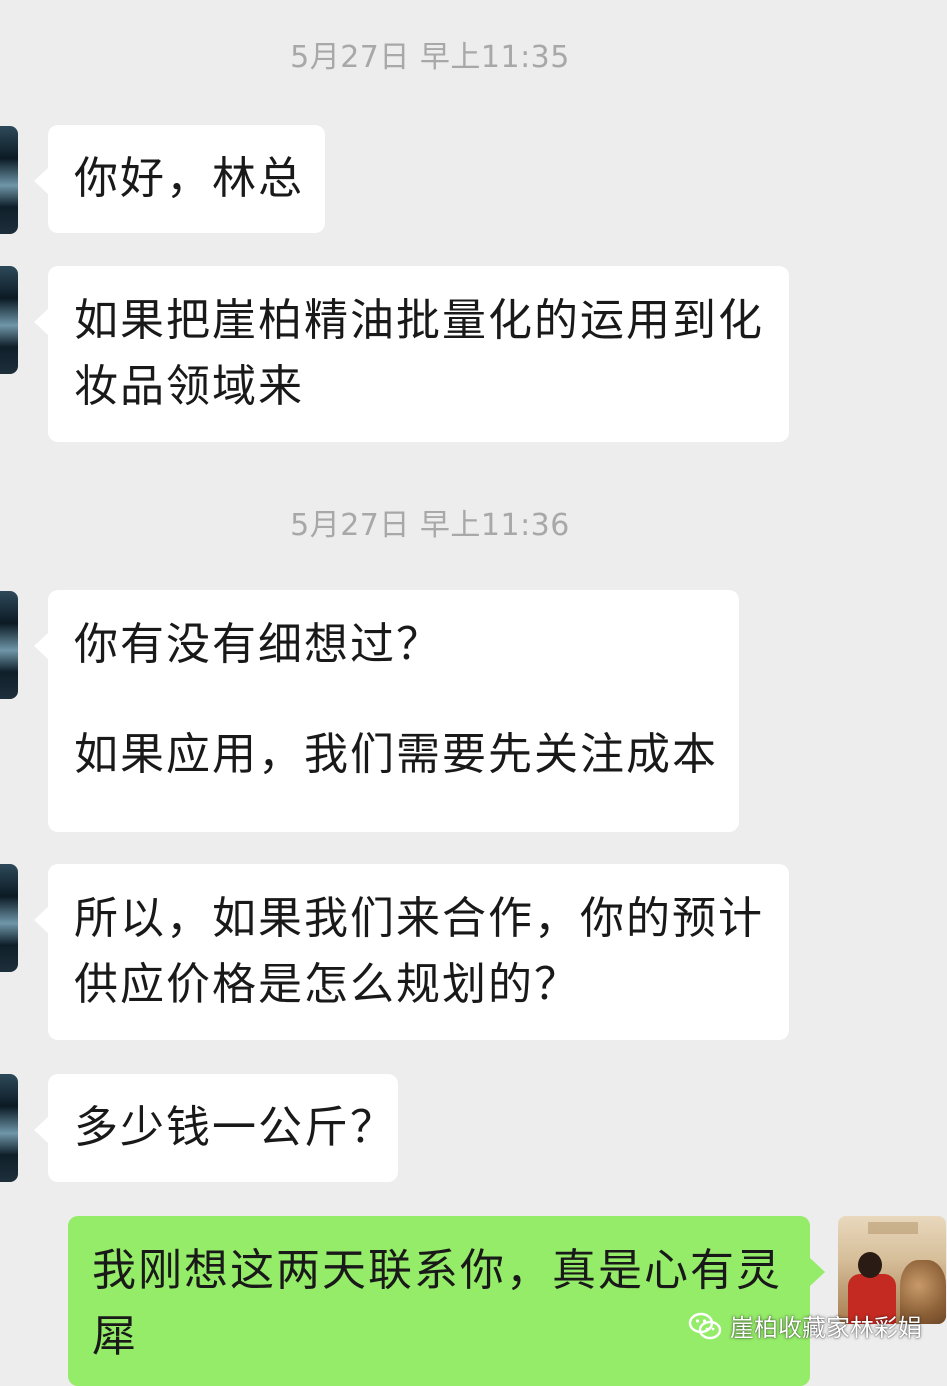  I want to click on message-text: 多少钱一公斤？, so click(235, 1127).